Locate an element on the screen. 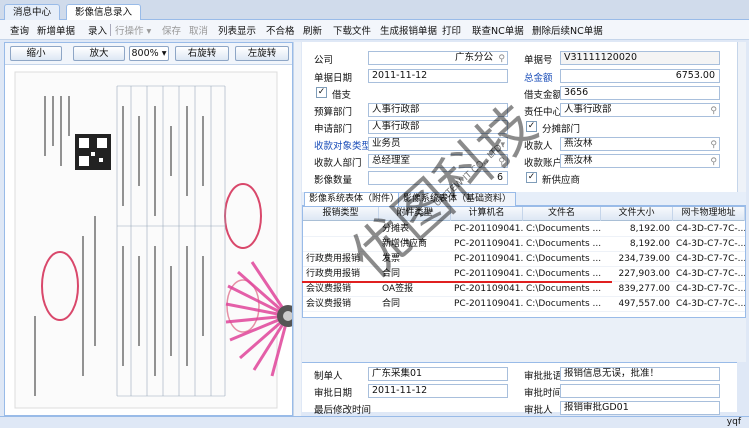  table-cell-att: 分摊表 is located at coordinates (396, 229).